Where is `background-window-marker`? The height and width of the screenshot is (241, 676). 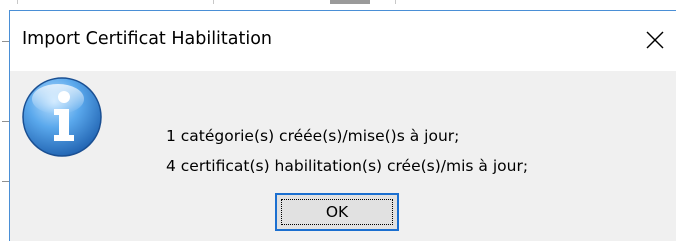
background-window-marker is located at coordinates (350, 2).